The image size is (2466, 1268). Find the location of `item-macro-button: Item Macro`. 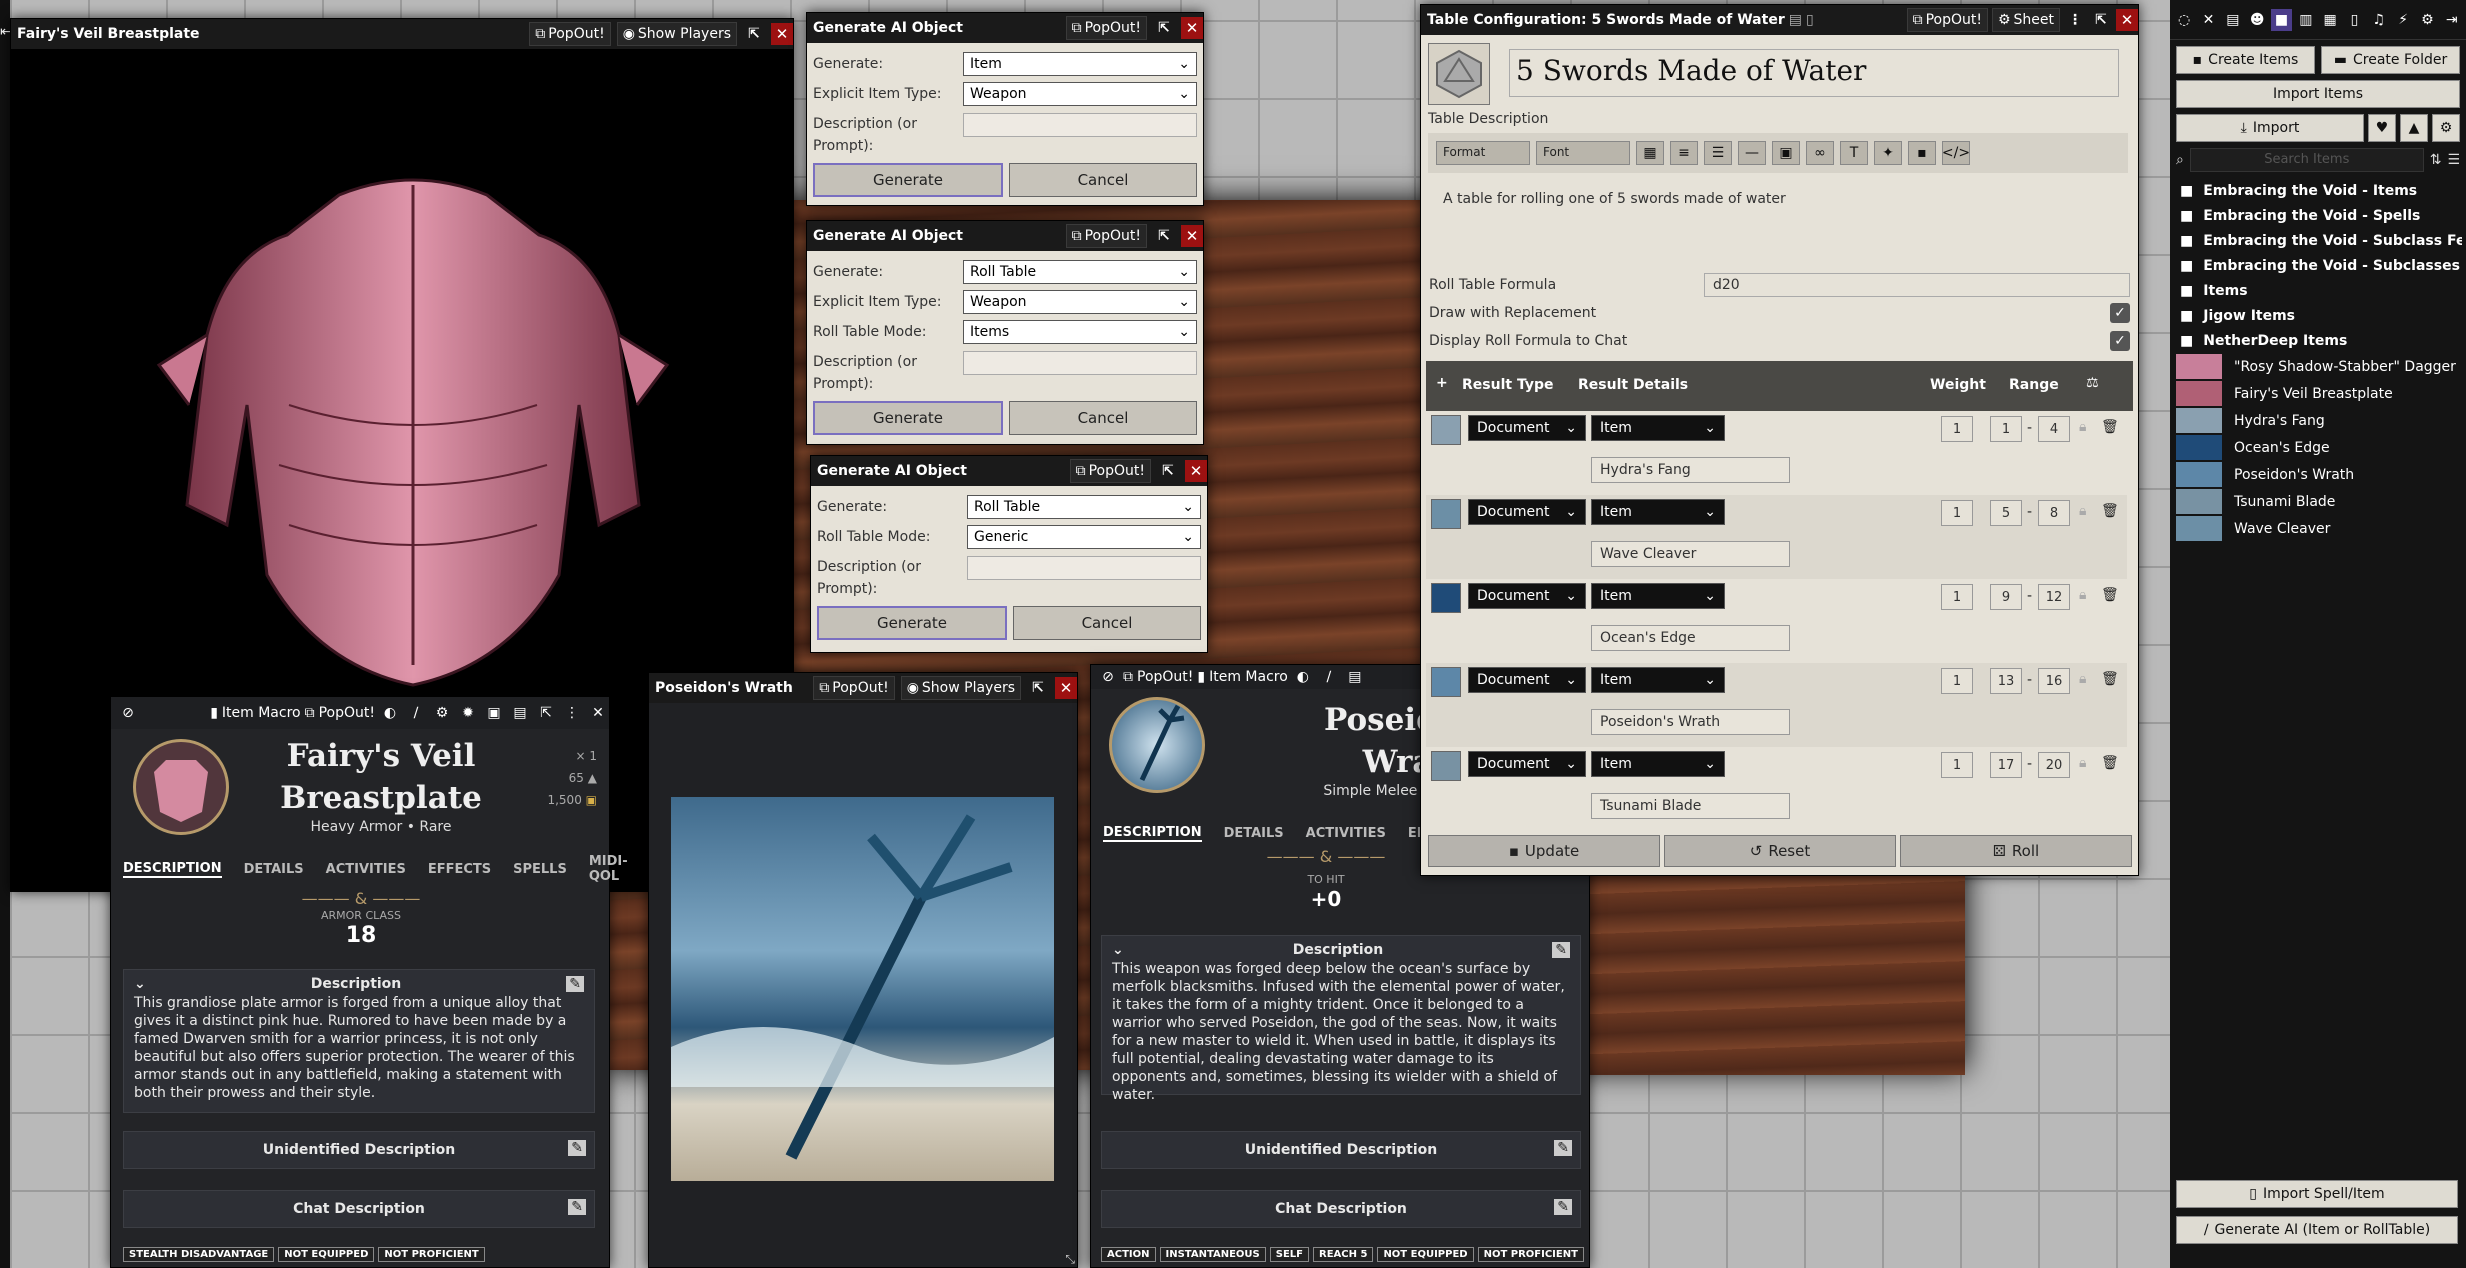

item-macro-button: Item Macro is located at coordinates (261, 713).